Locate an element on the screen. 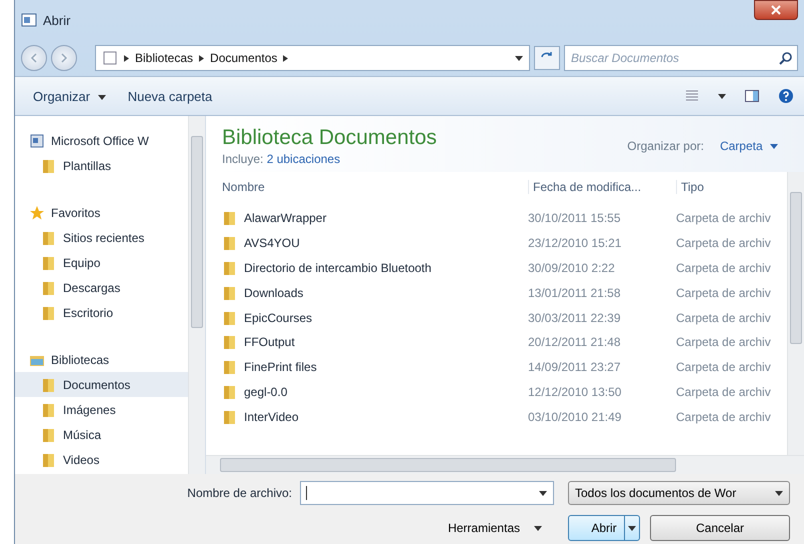  file-name: gegl-0.0 is located at coordinates (266, 391).